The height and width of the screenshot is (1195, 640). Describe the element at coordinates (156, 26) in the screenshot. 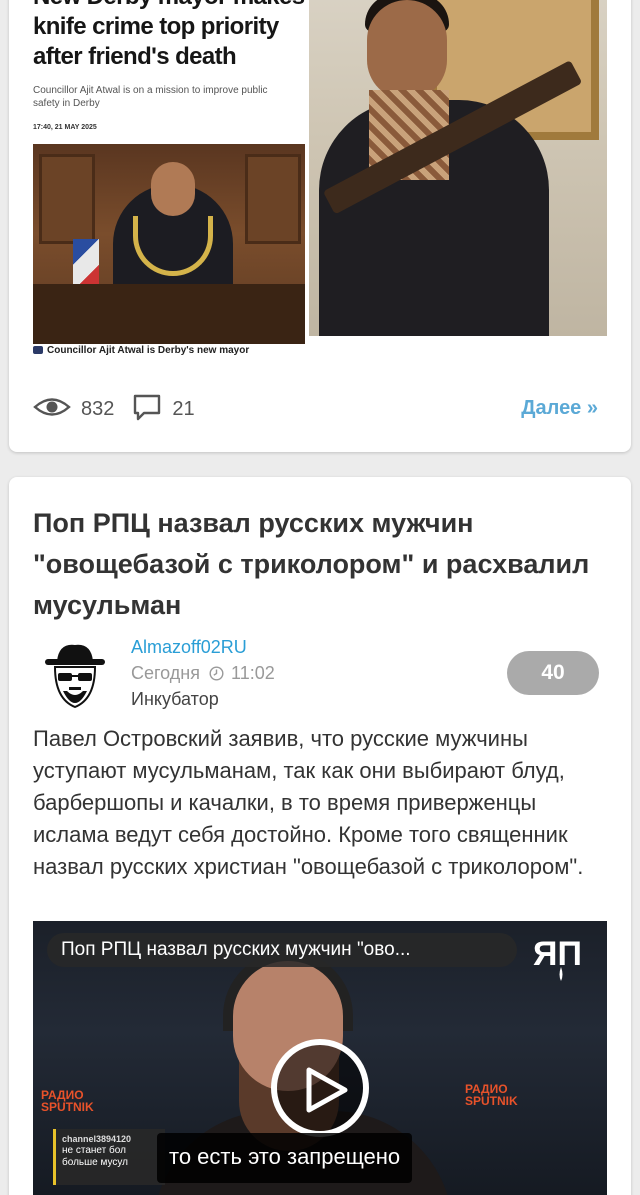

I see `news-headline-line-2: knife crime top priority` at that location.